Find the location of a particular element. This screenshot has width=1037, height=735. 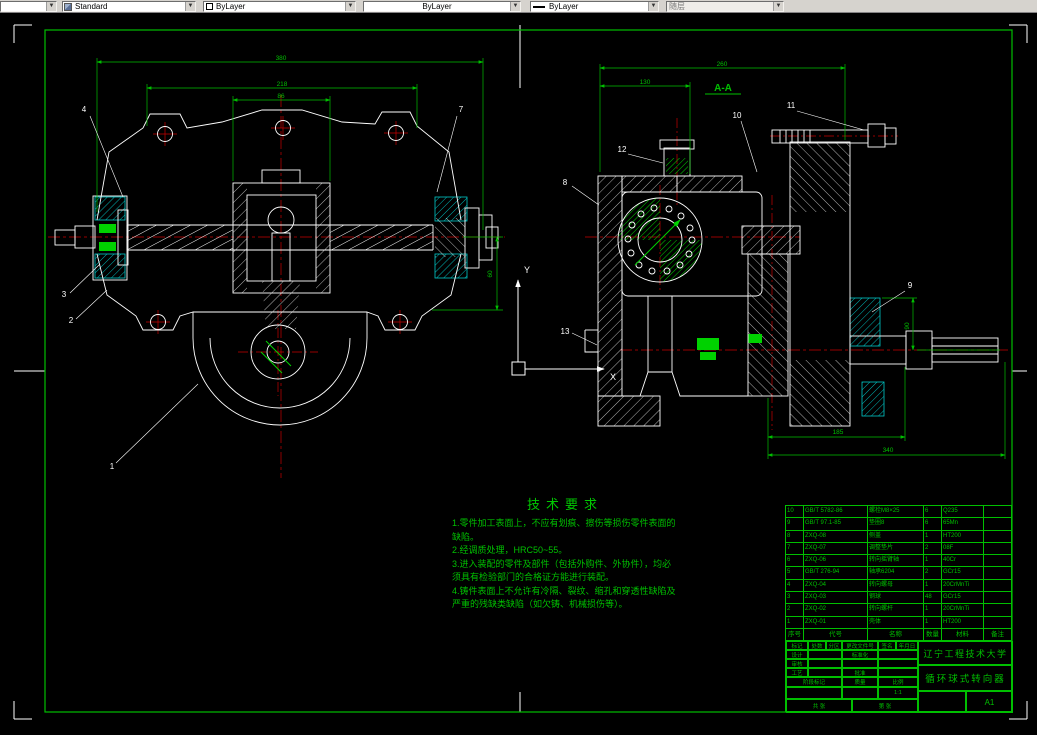

dimension-label: 130 is located at coordinates (645, 82).